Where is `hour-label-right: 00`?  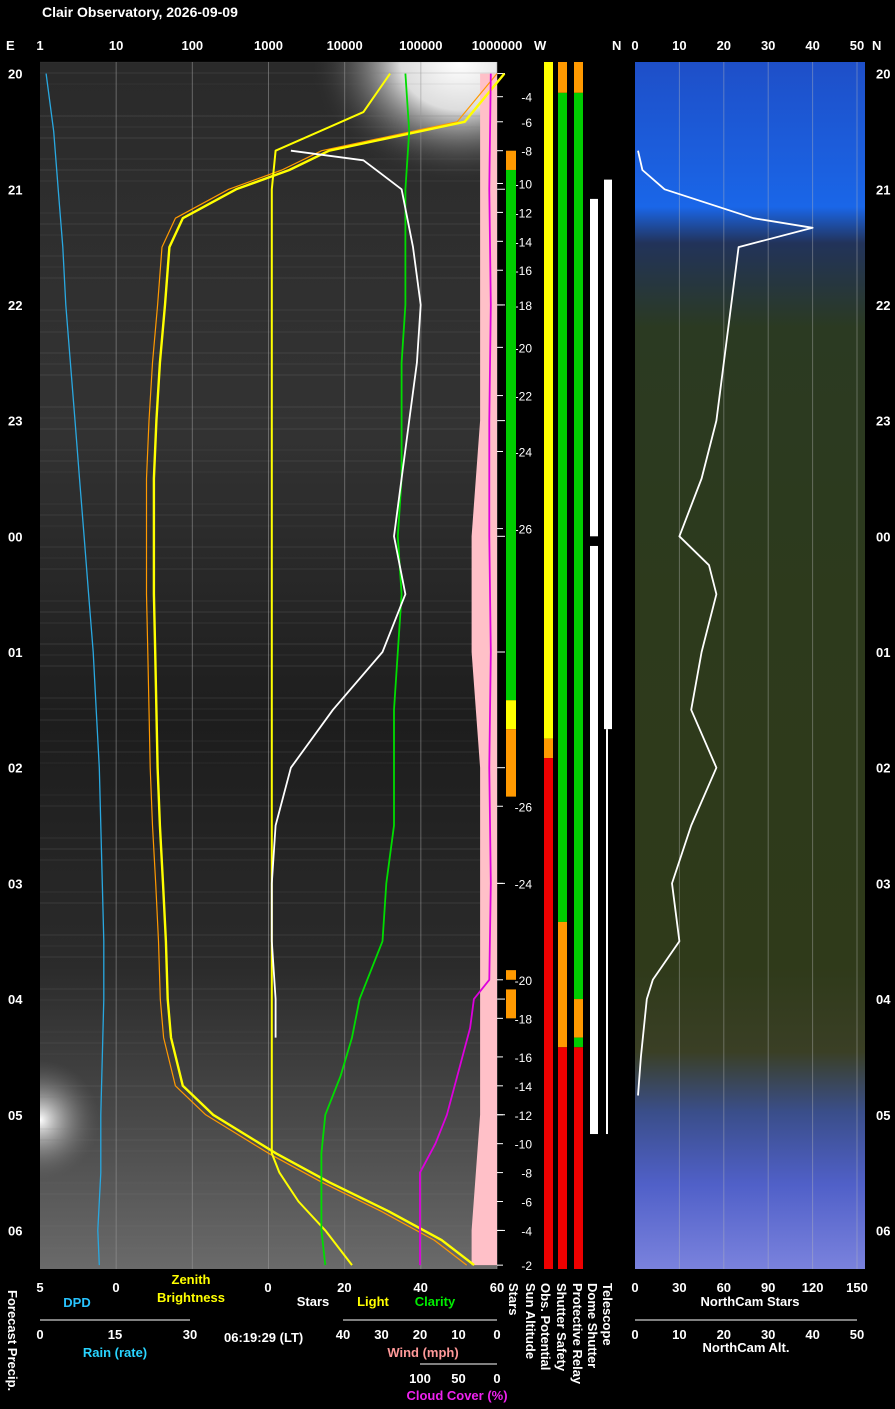
hour-label-right: 00 is located at coordinates (883, 536).